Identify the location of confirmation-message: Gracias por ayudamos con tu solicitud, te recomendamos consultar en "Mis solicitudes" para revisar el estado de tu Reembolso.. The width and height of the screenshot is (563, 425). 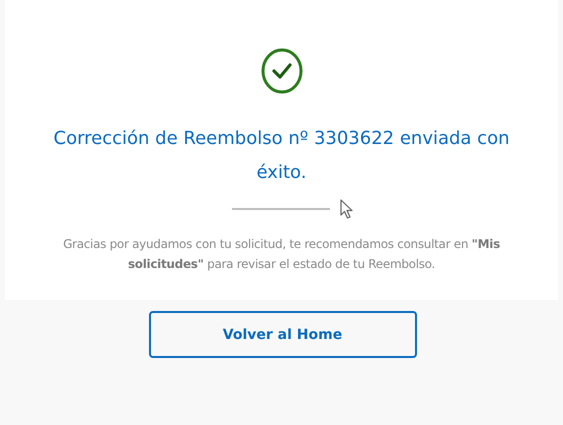
(281, 254).